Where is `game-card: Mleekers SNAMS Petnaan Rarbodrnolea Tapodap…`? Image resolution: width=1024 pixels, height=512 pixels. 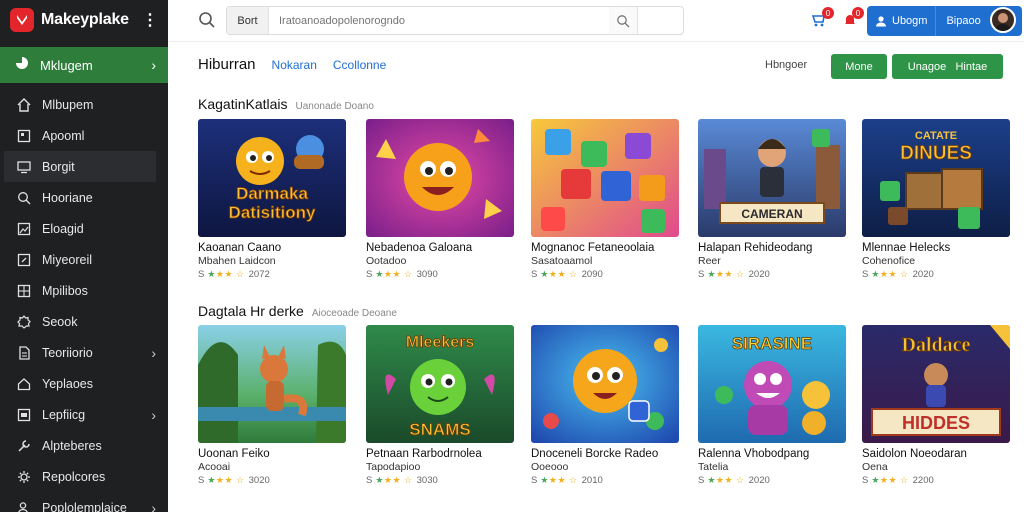 game-card: Mleekers SNAMS Petnaan Rarbodrnolea Tapodap… is located at coordinates (440, 405).